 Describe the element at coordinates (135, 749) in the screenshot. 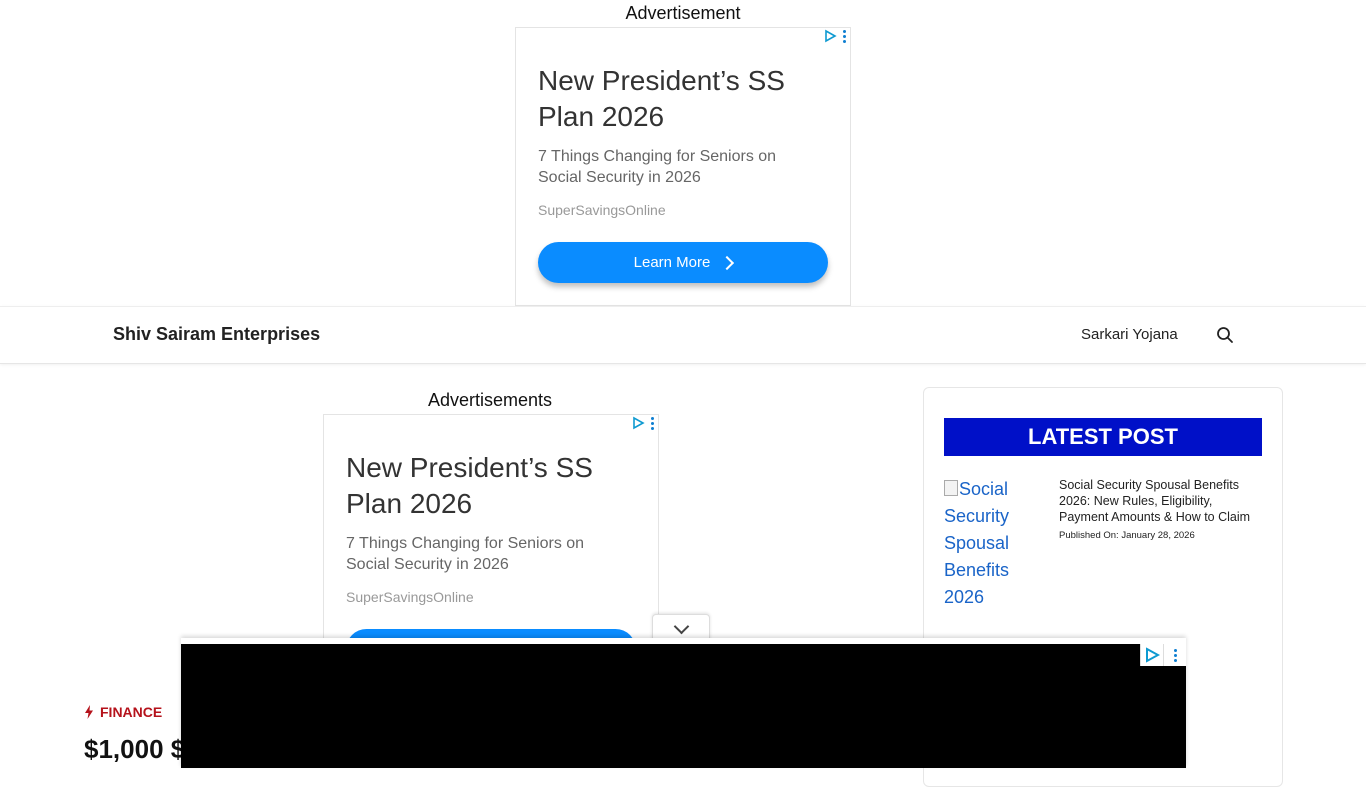

I see `article-title: $1,000 $` at that location.